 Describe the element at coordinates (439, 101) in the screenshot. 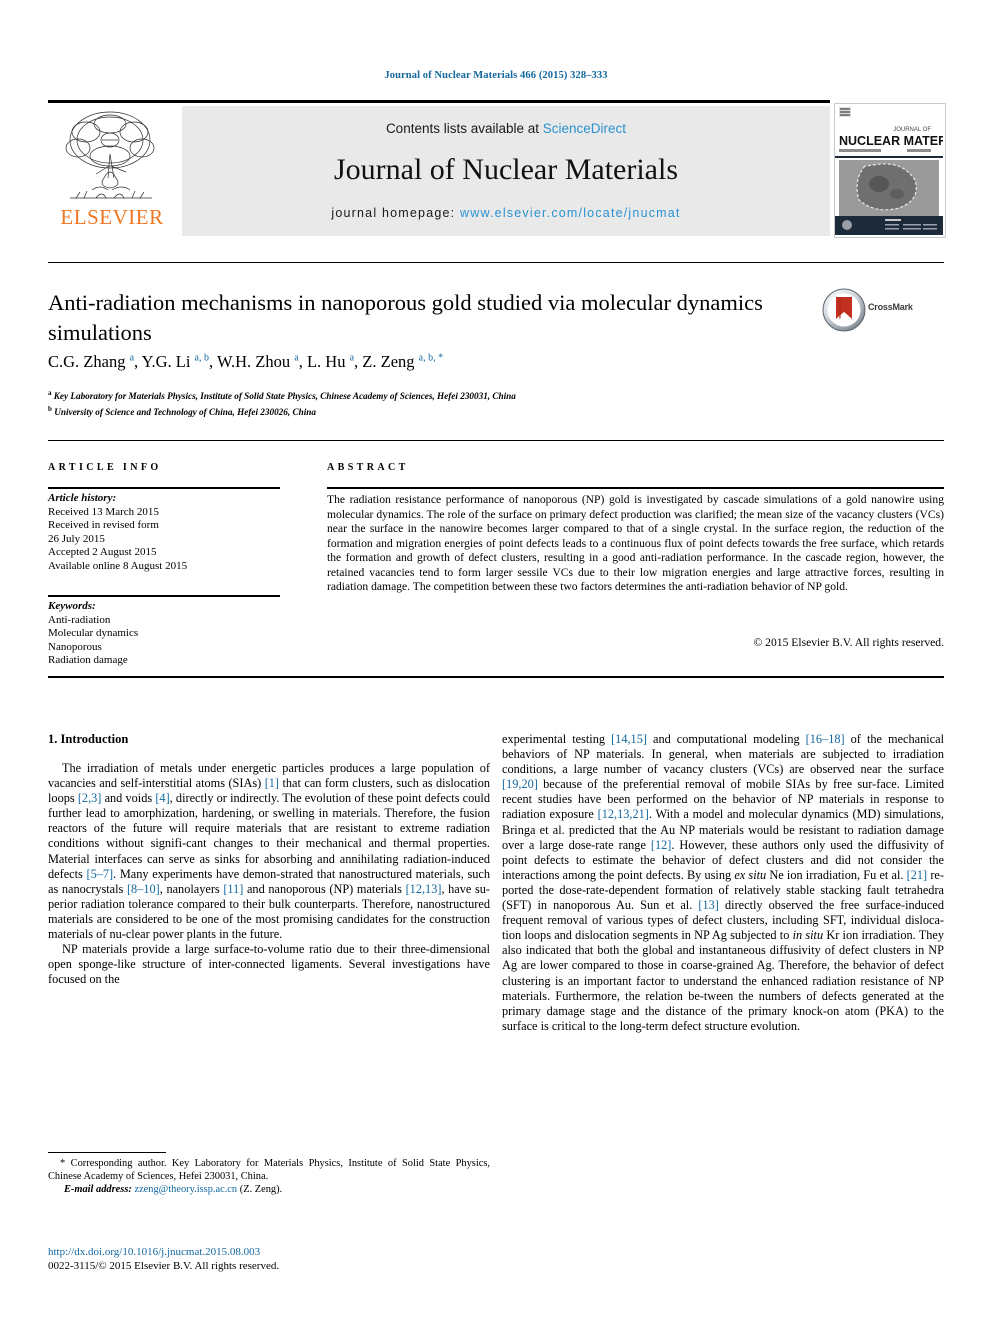

I see `masthead-top-rule` at that location.